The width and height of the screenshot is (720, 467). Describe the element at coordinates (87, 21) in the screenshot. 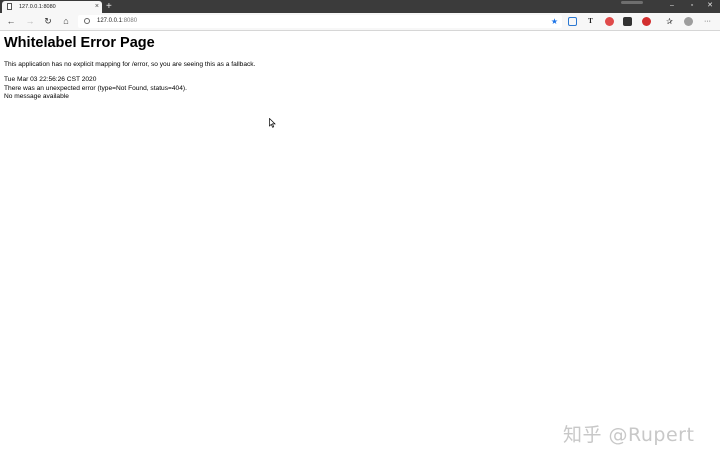

I see `info-icon` at that location.